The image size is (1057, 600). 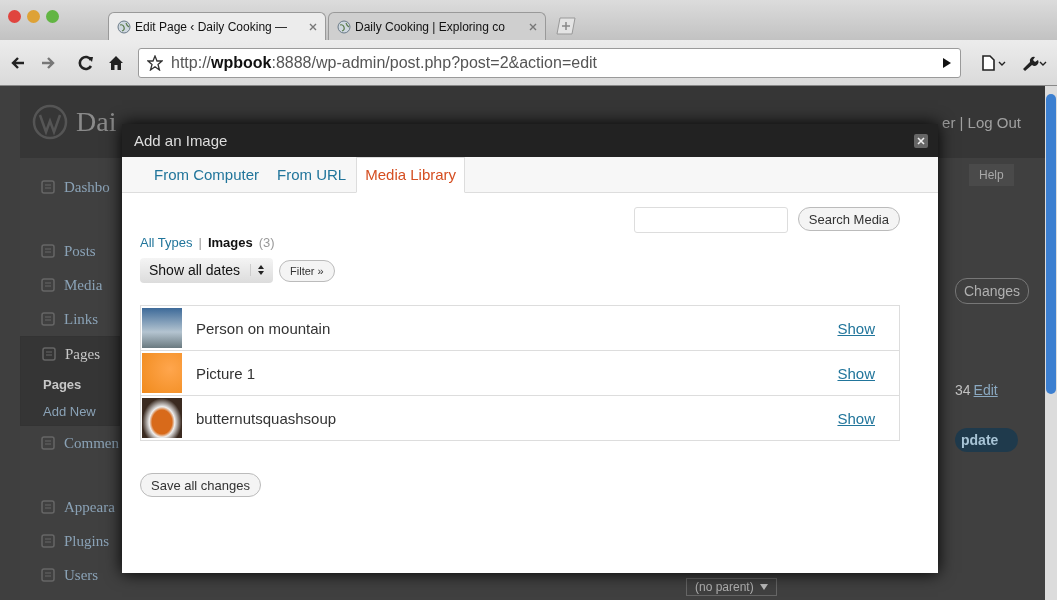 I want to click on tab-title: Edit Page ‹ Daily Cooking —, so click(x=212, y=26).